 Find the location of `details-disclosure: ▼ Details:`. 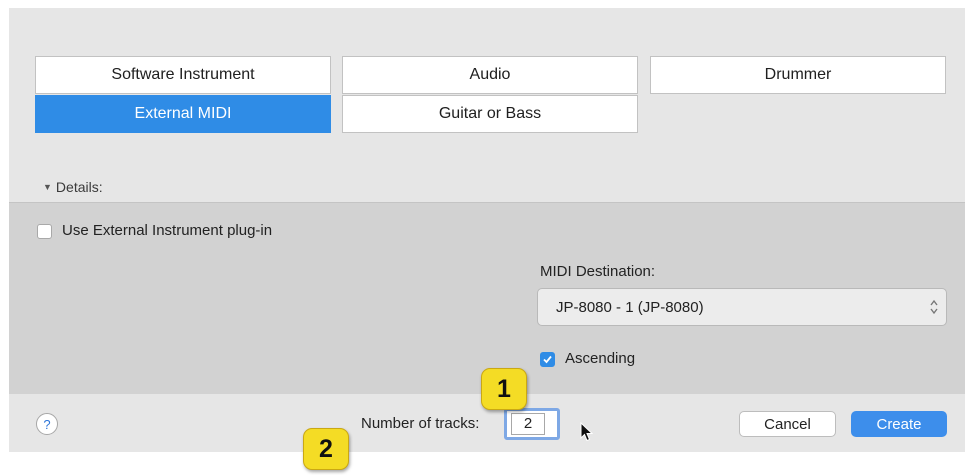

details-disclosure: ▼ Details: is located at coordinates (73, 187).